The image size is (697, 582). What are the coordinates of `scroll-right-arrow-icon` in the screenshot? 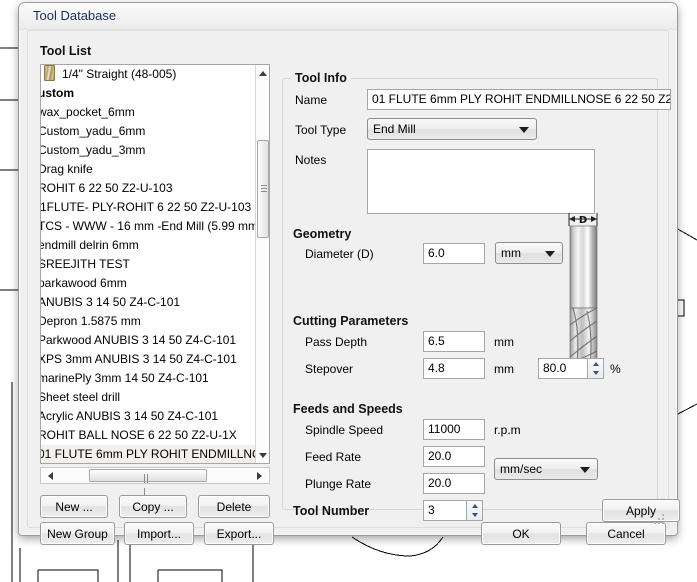 It's located at (261, 475).